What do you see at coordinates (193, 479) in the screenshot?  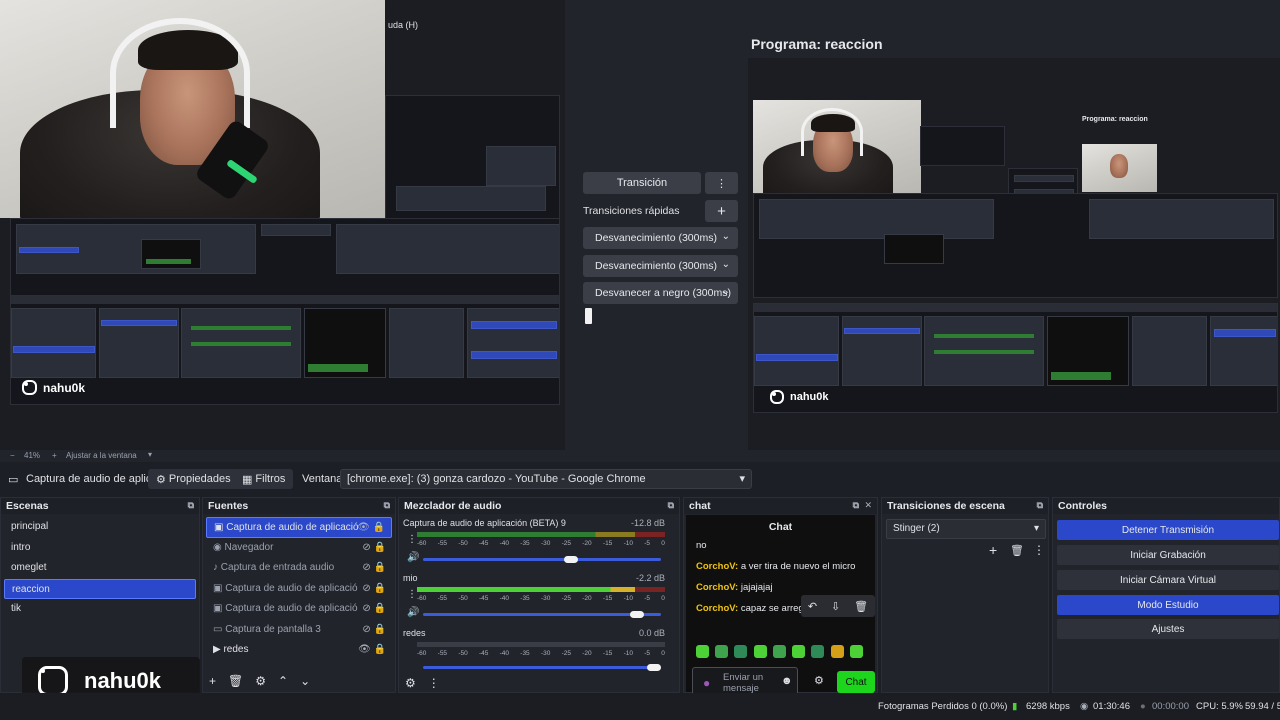 I see `properties-button: ⚙ Propiedades` at bounding box center [193, 479].